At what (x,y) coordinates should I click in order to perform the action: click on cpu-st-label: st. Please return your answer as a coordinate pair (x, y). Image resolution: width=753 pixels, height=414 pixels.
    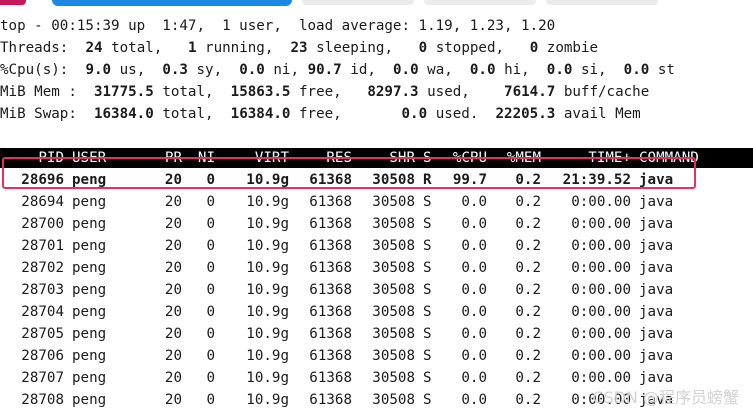
    Looking at the image, I should click on (666, 70).